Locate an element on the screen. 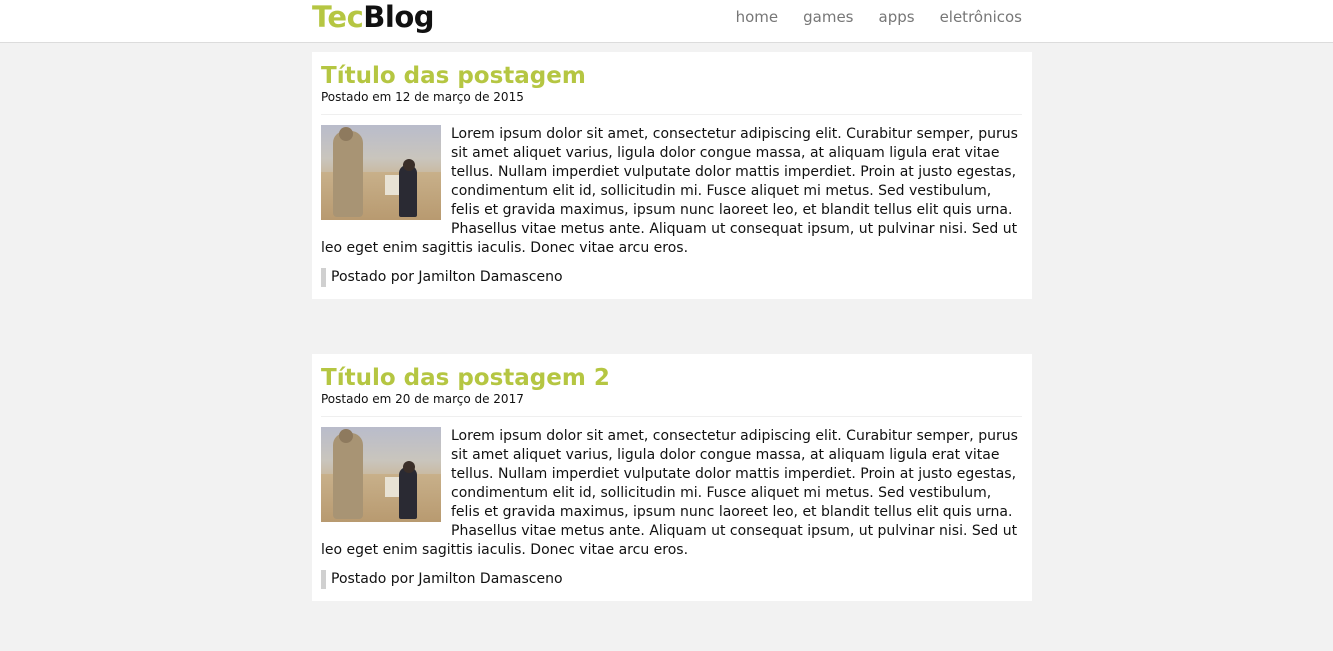 This screenshot has width=1333, height=651. nav-link-home: home is located at coordinates (757, 17).